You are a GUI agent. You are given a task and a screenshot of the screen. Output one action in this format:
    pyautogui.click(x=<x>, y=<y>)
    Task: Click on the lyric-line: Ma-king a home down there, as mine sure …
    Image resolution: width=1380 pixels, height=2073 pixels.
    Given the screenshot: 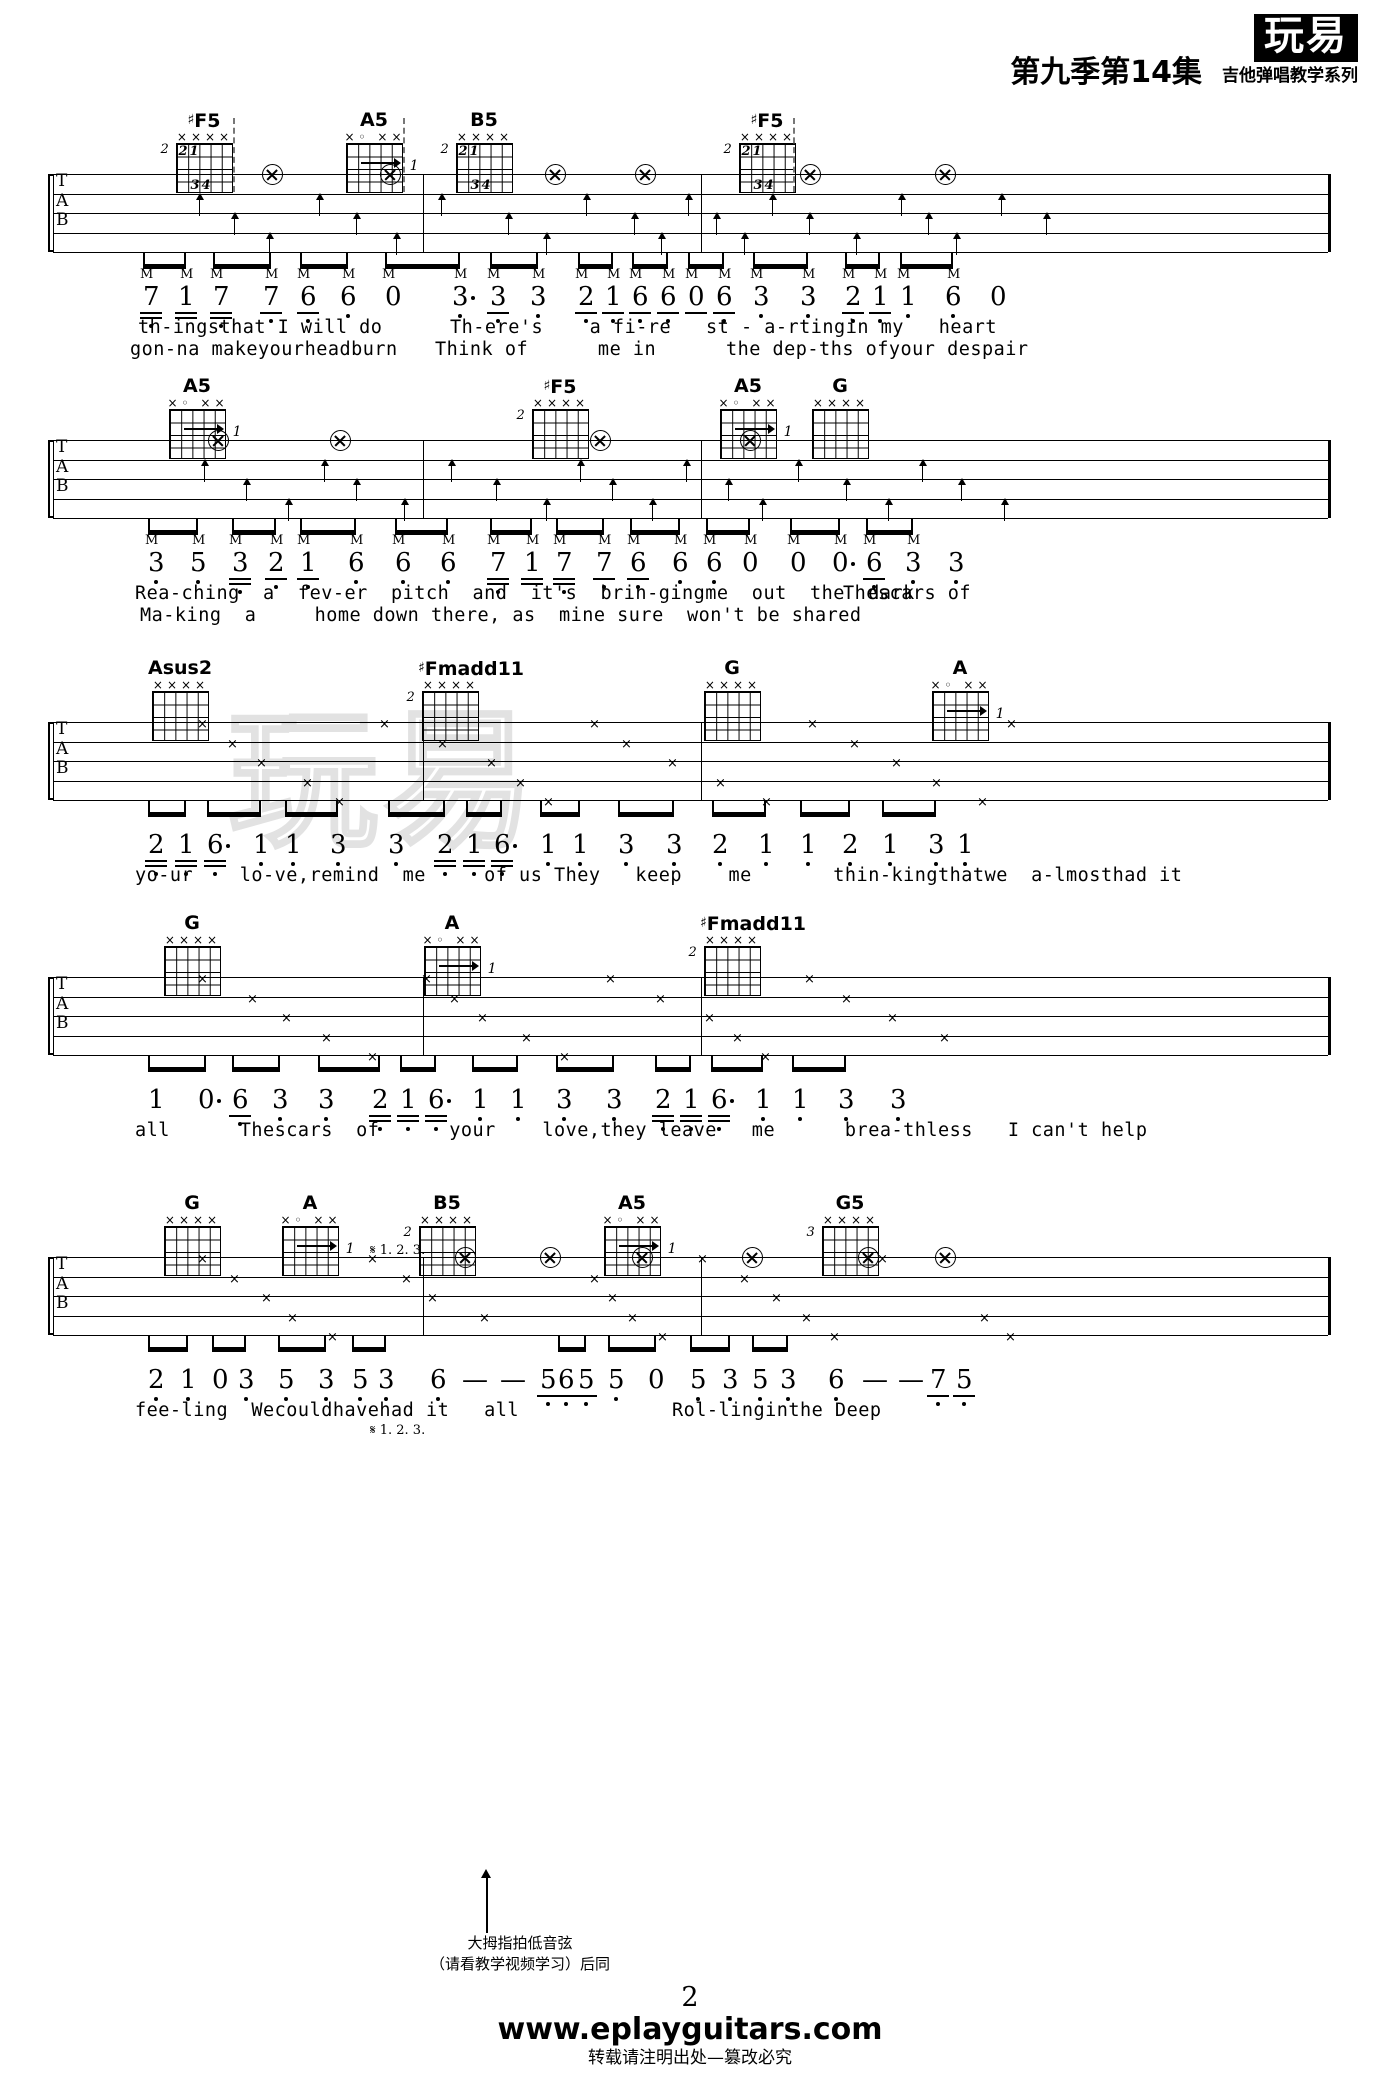 What is the action you would take?
    pyautogui.click(x=501, y=615)
    